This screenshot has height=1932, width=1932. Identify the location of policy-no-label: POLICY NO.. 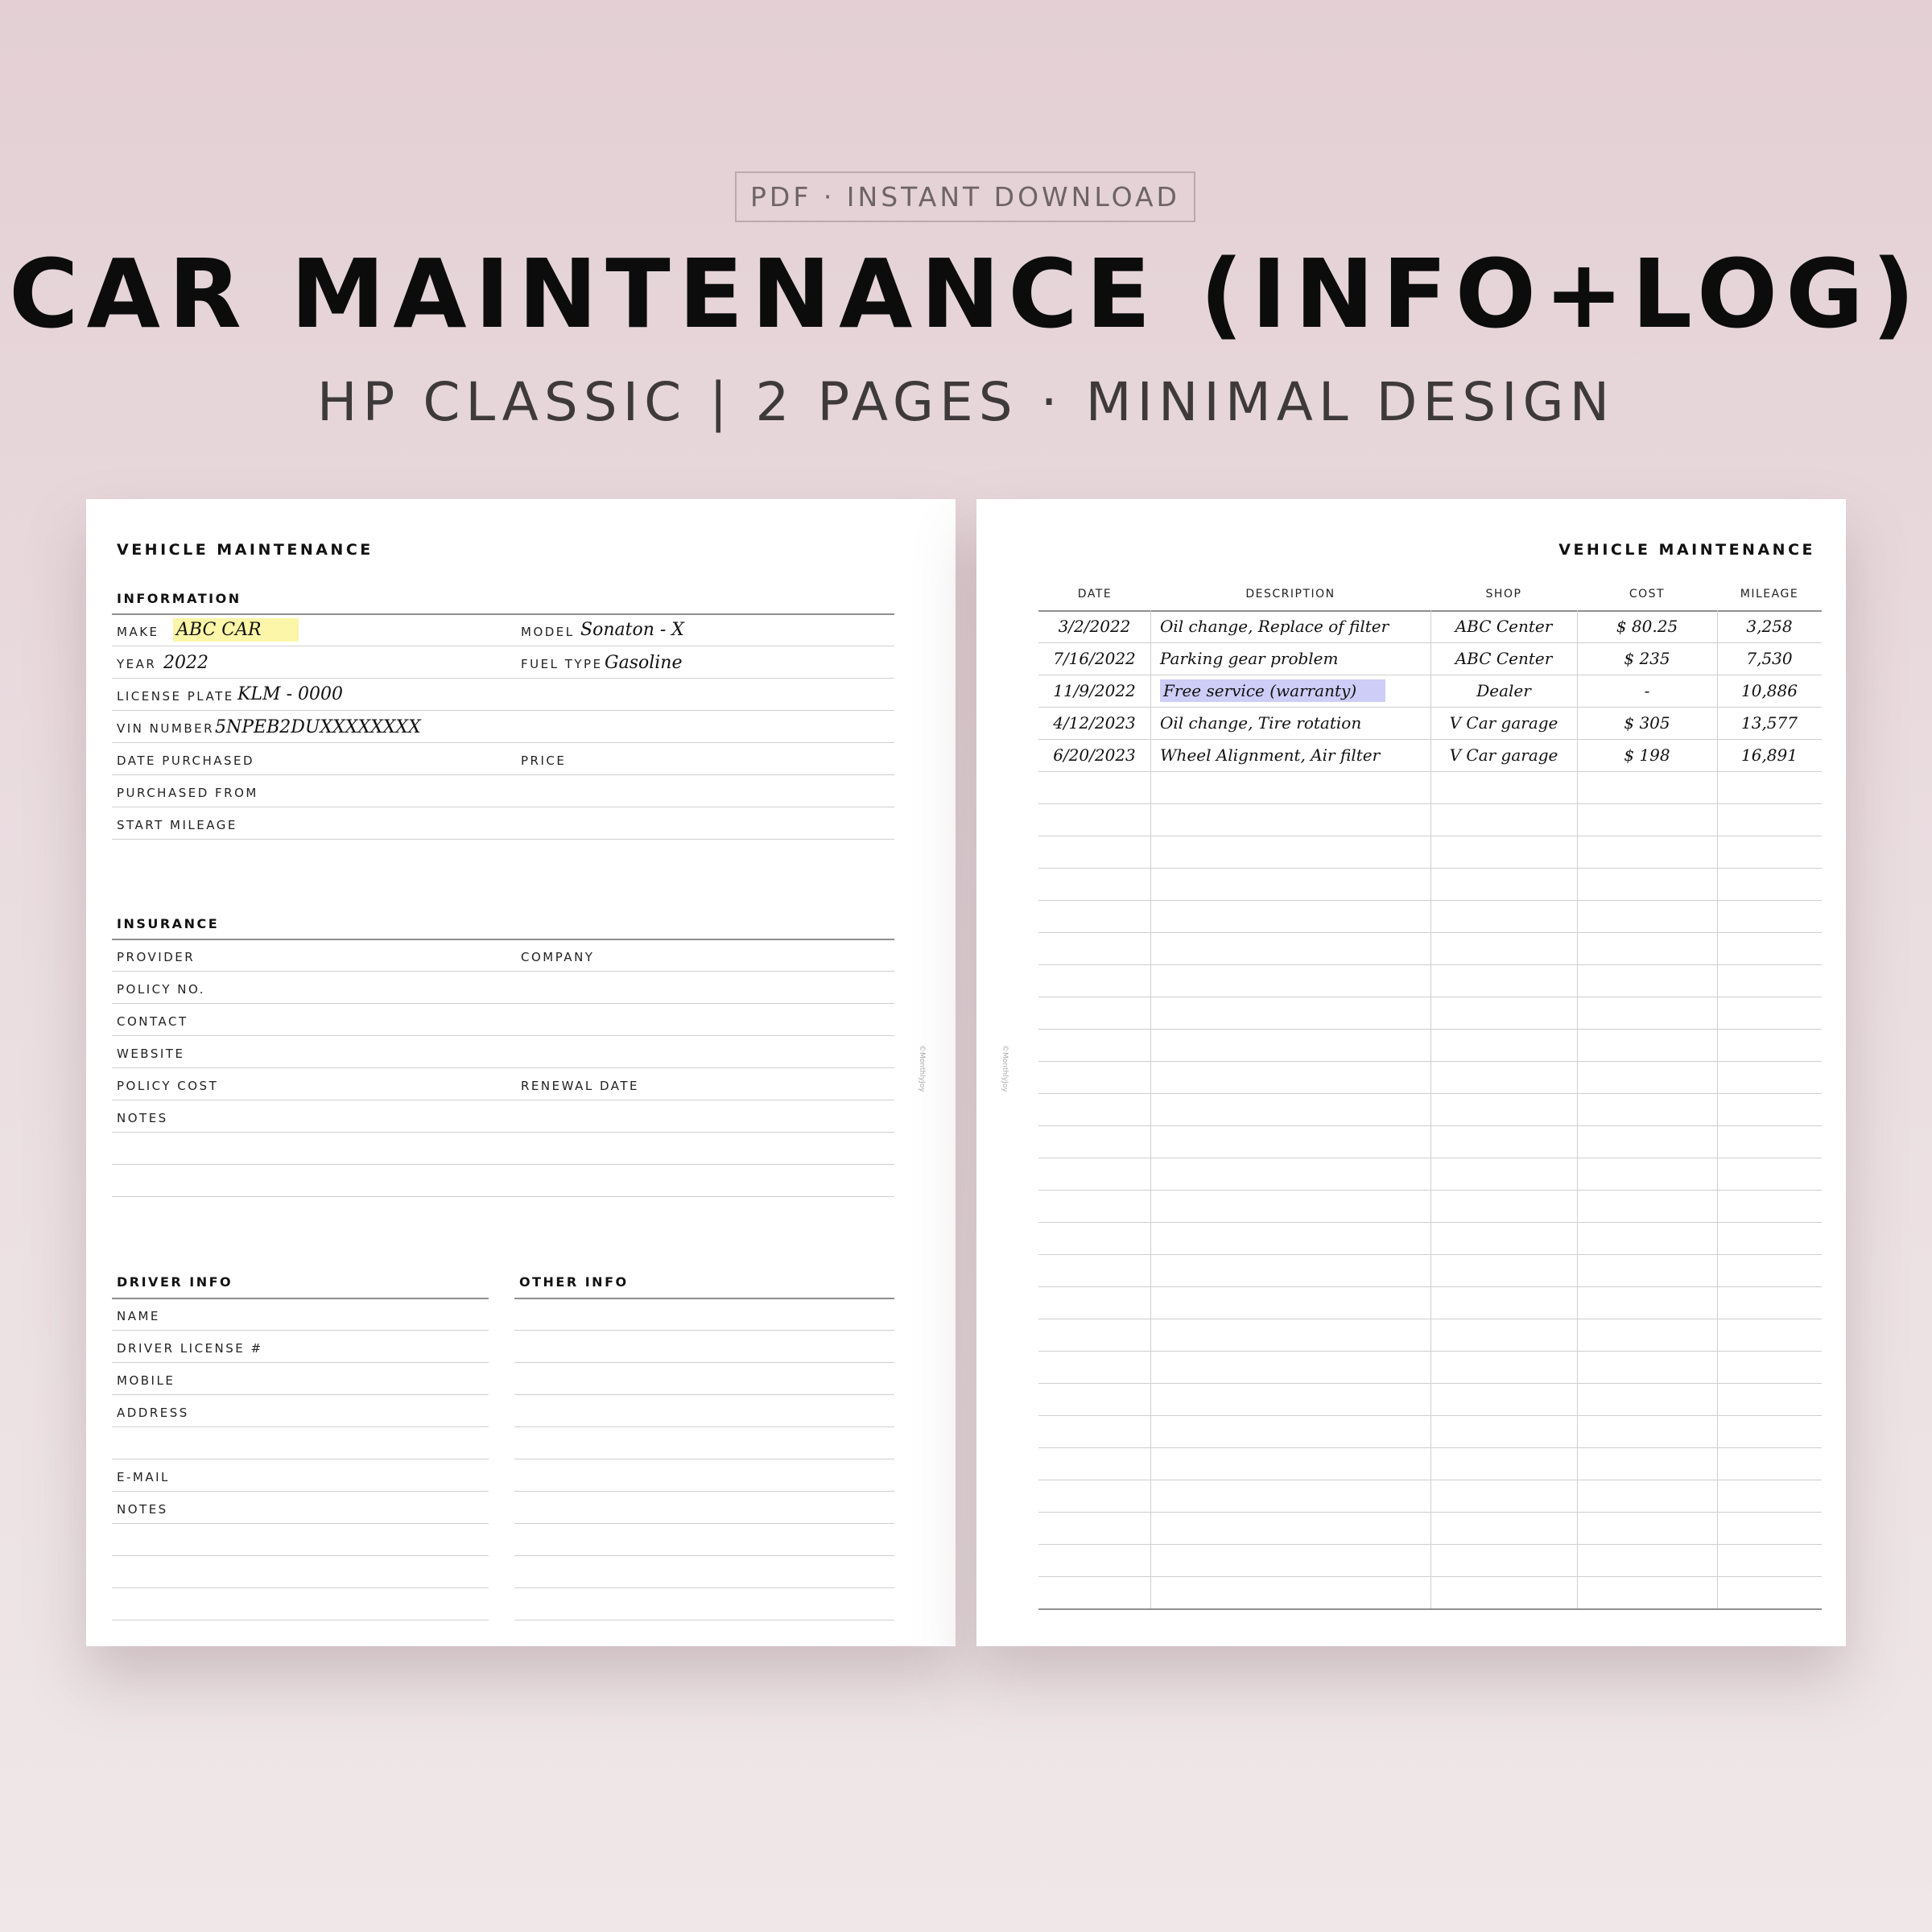
(161, 989).